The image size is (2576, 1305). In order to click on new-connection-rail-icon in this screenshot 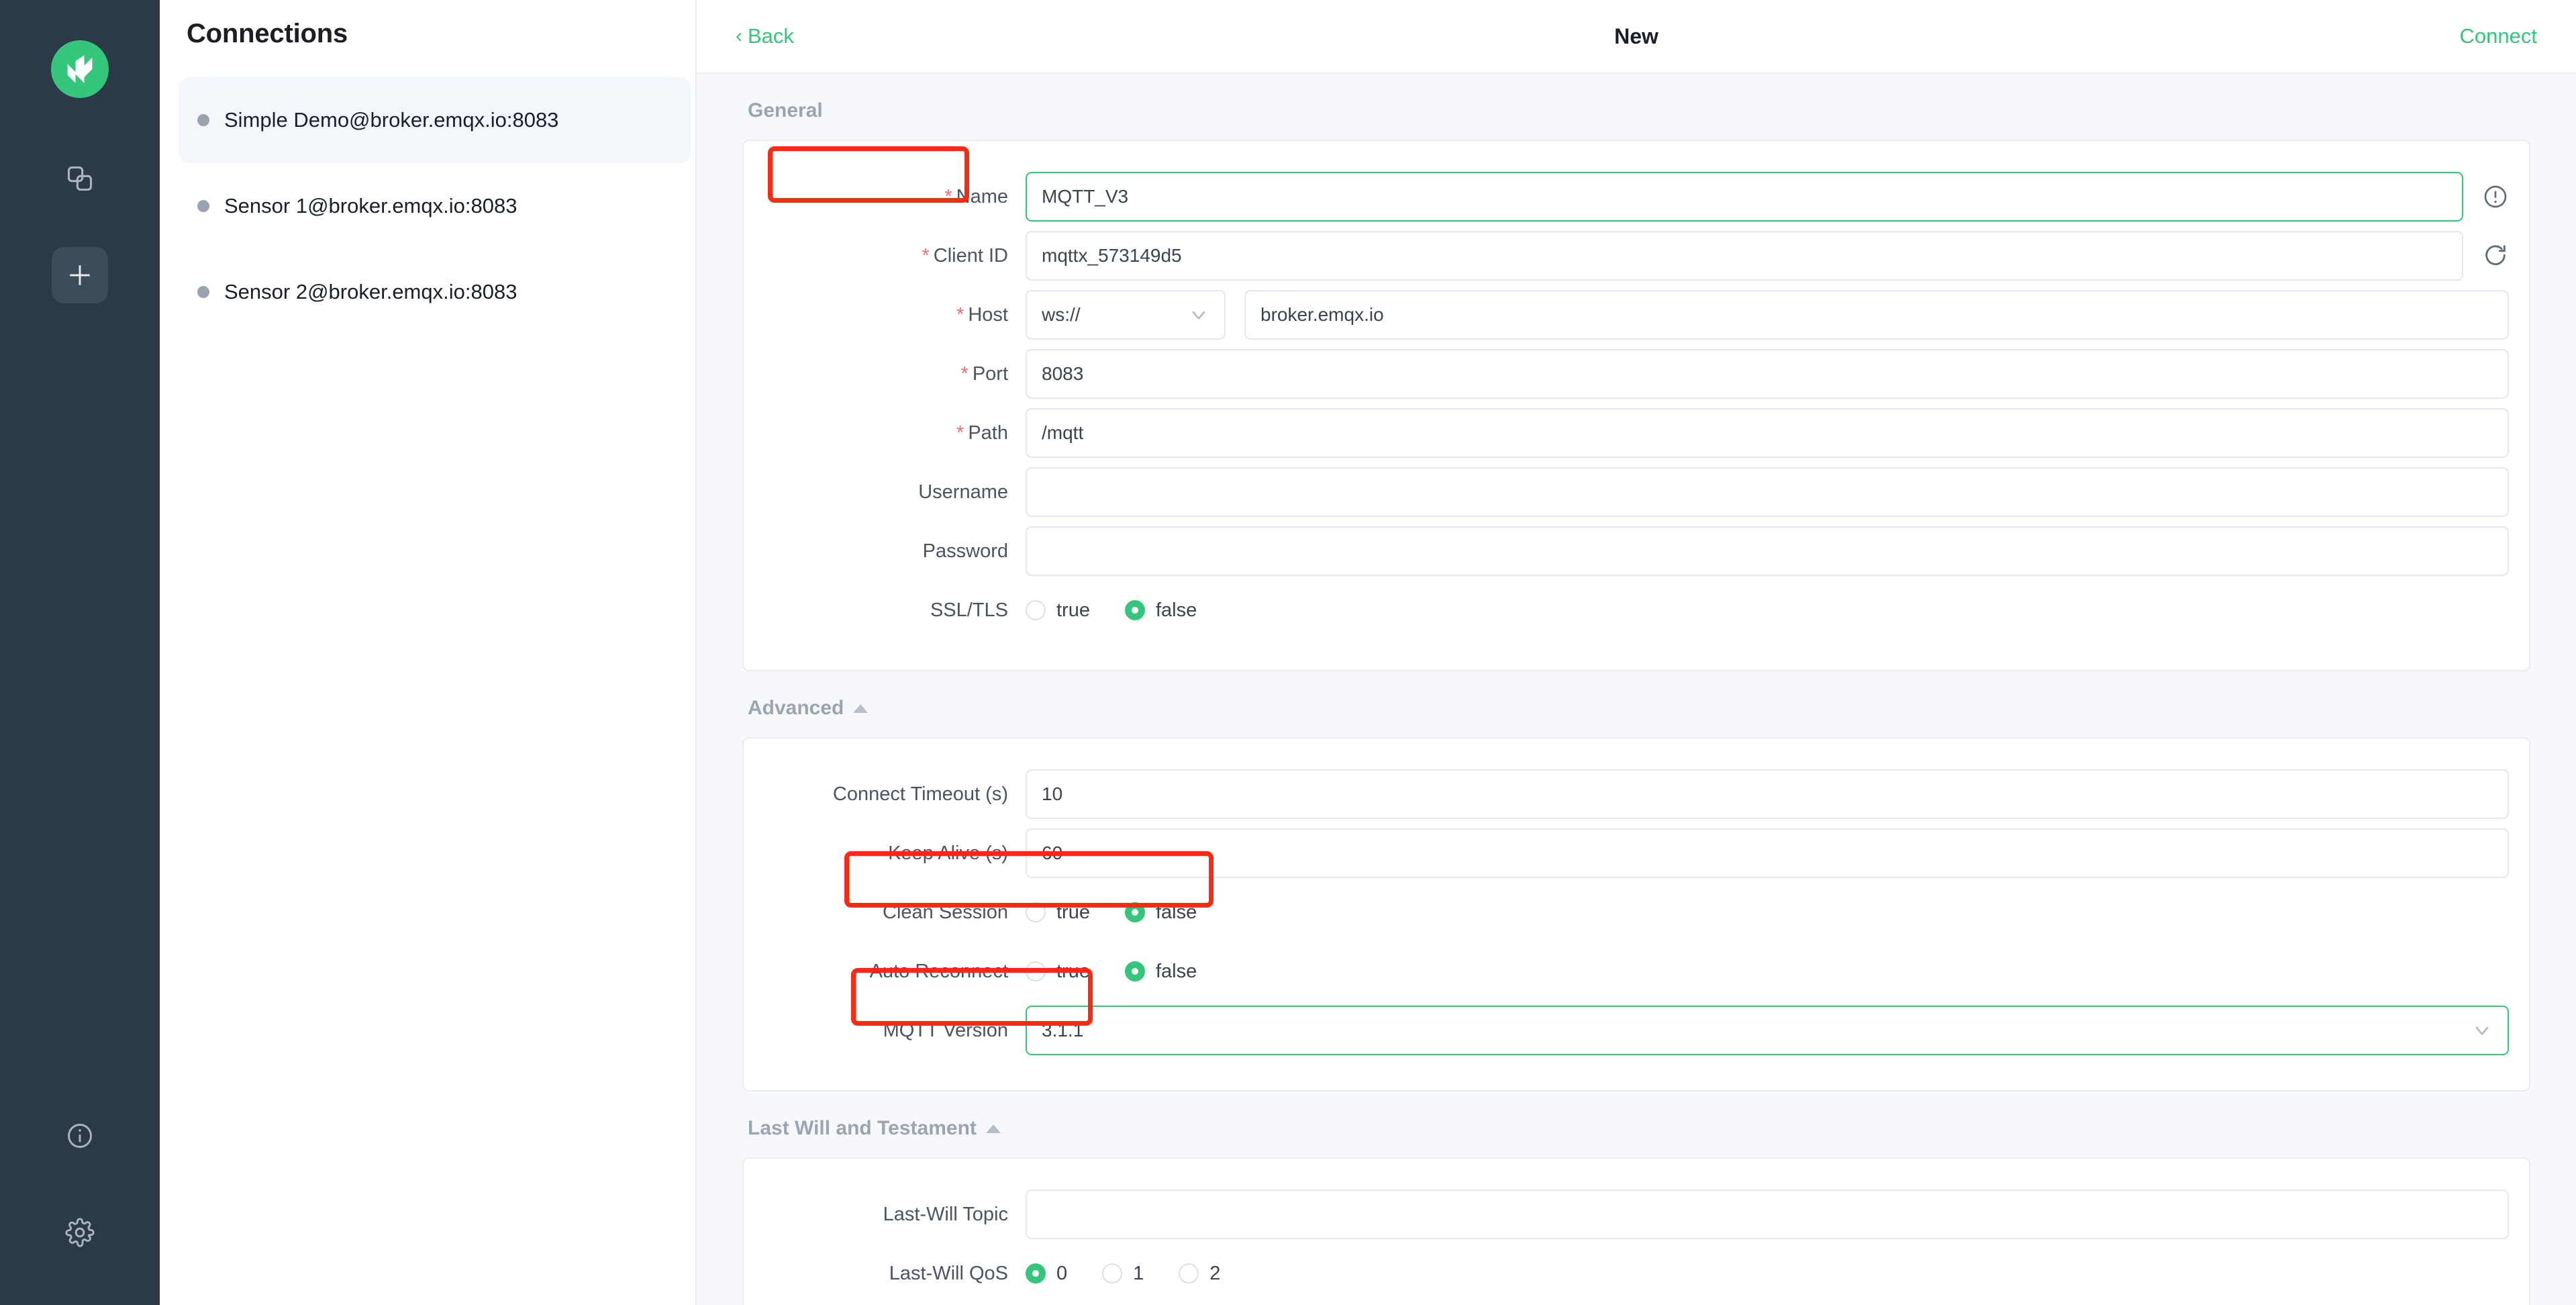, I will do `click(80, 275)`.